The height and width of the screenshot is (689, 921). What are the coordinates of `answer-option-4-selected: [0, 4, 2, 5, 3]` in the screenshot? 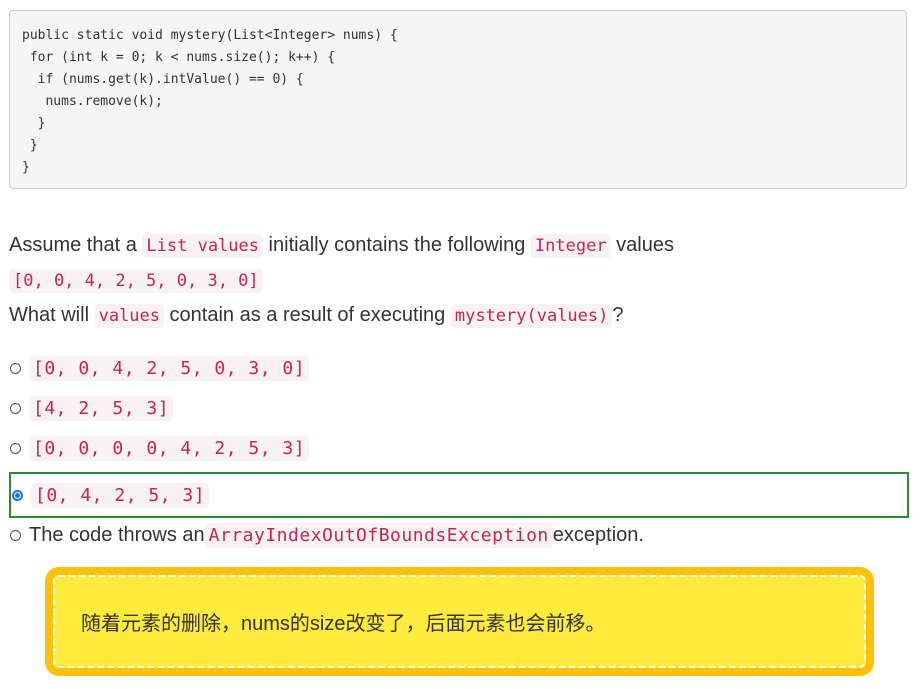 It's located at (459, 495).